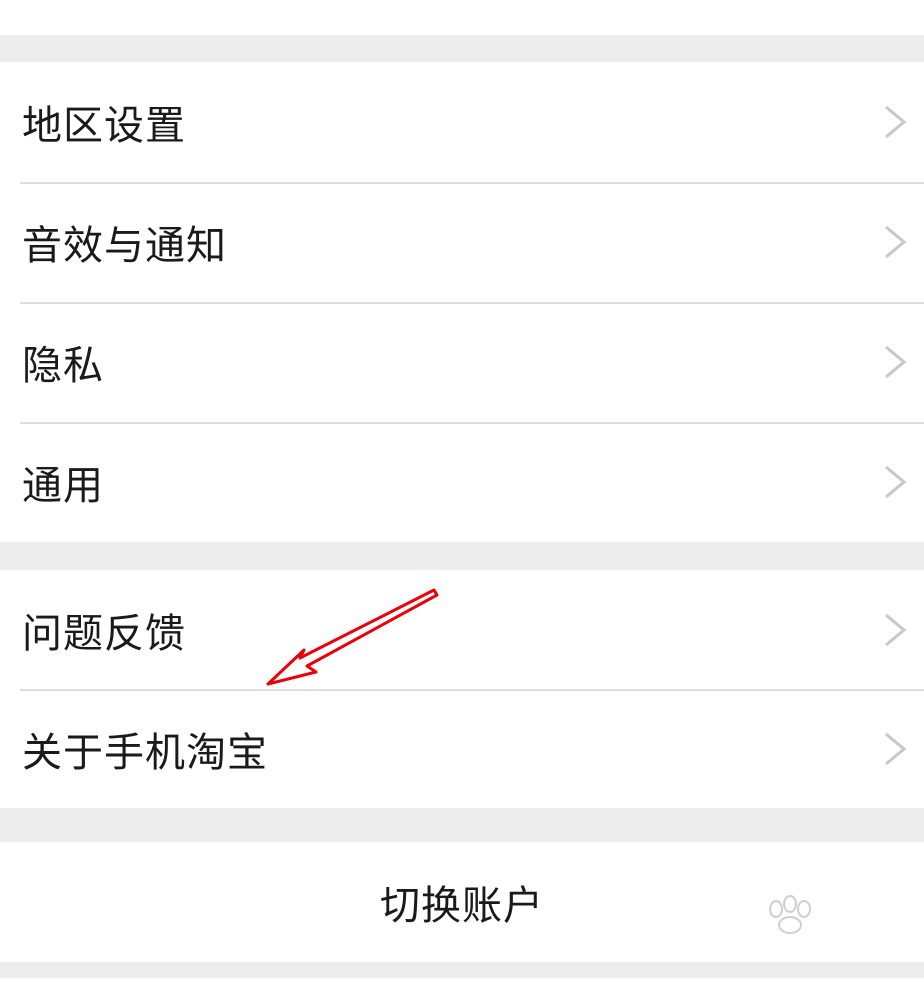 This screenshot has height=1000, width=924. What do you see at coordinates (104, 126) in the screenshot?
I see `settings-item-label: 地区设置` at bounding box center [104, 126].